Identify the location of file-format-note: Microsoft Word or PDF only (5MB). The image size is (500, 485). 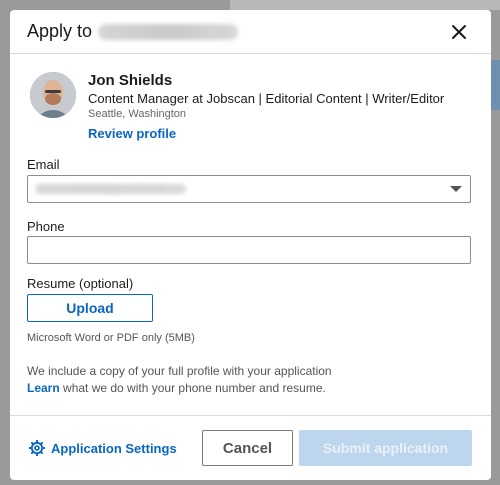
(111, 338).